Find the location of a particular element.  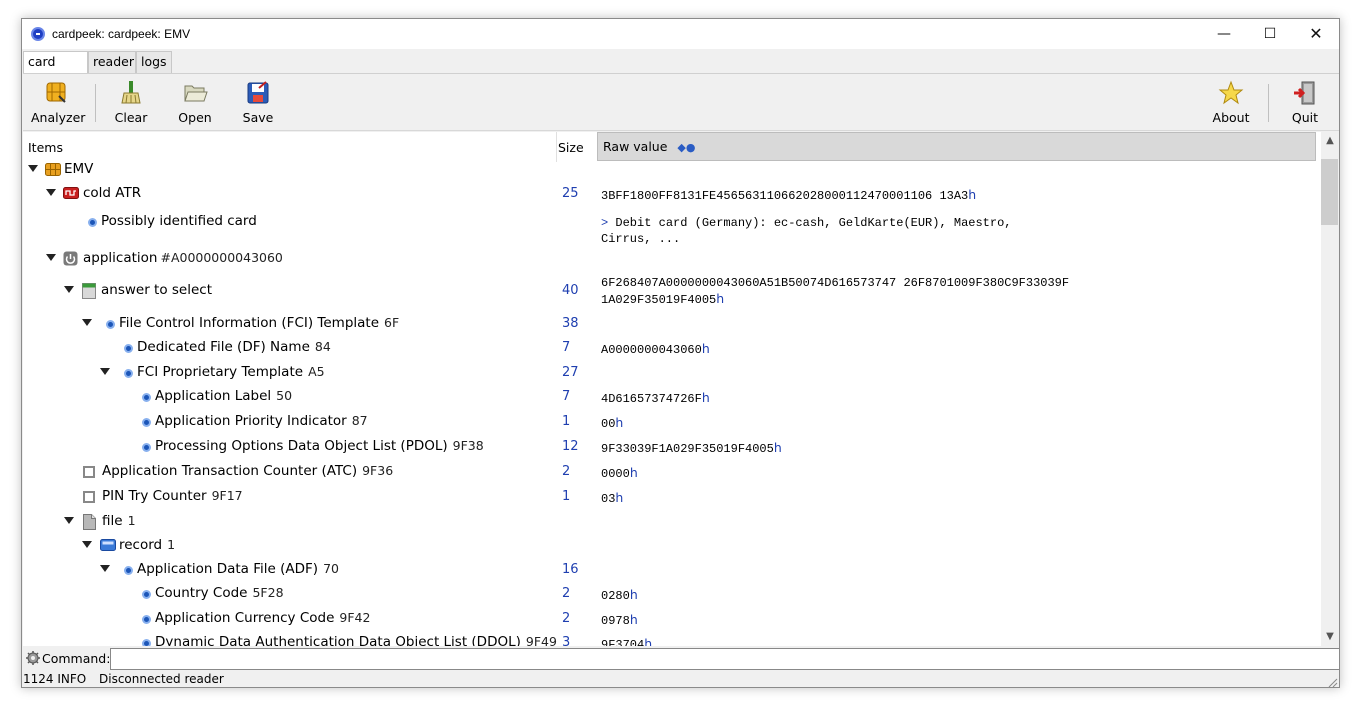

tree-row-adf: Application Data File (ADF) 70 16 is located at coordinates (671, 571).